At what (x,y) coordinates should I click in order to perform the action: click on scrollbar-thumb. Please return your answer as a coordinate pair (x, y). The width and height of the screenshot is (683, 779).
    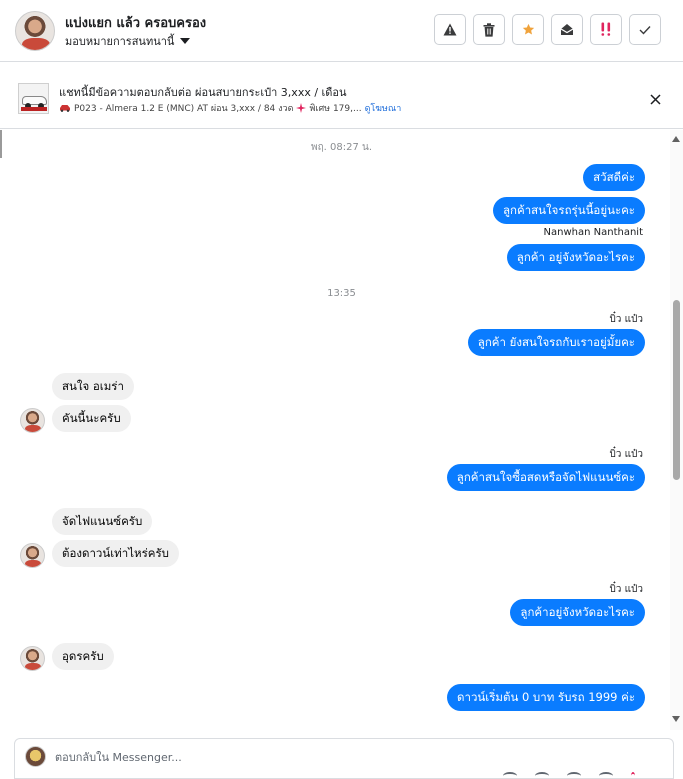
    Looking at the image, I should click on (676, 390).